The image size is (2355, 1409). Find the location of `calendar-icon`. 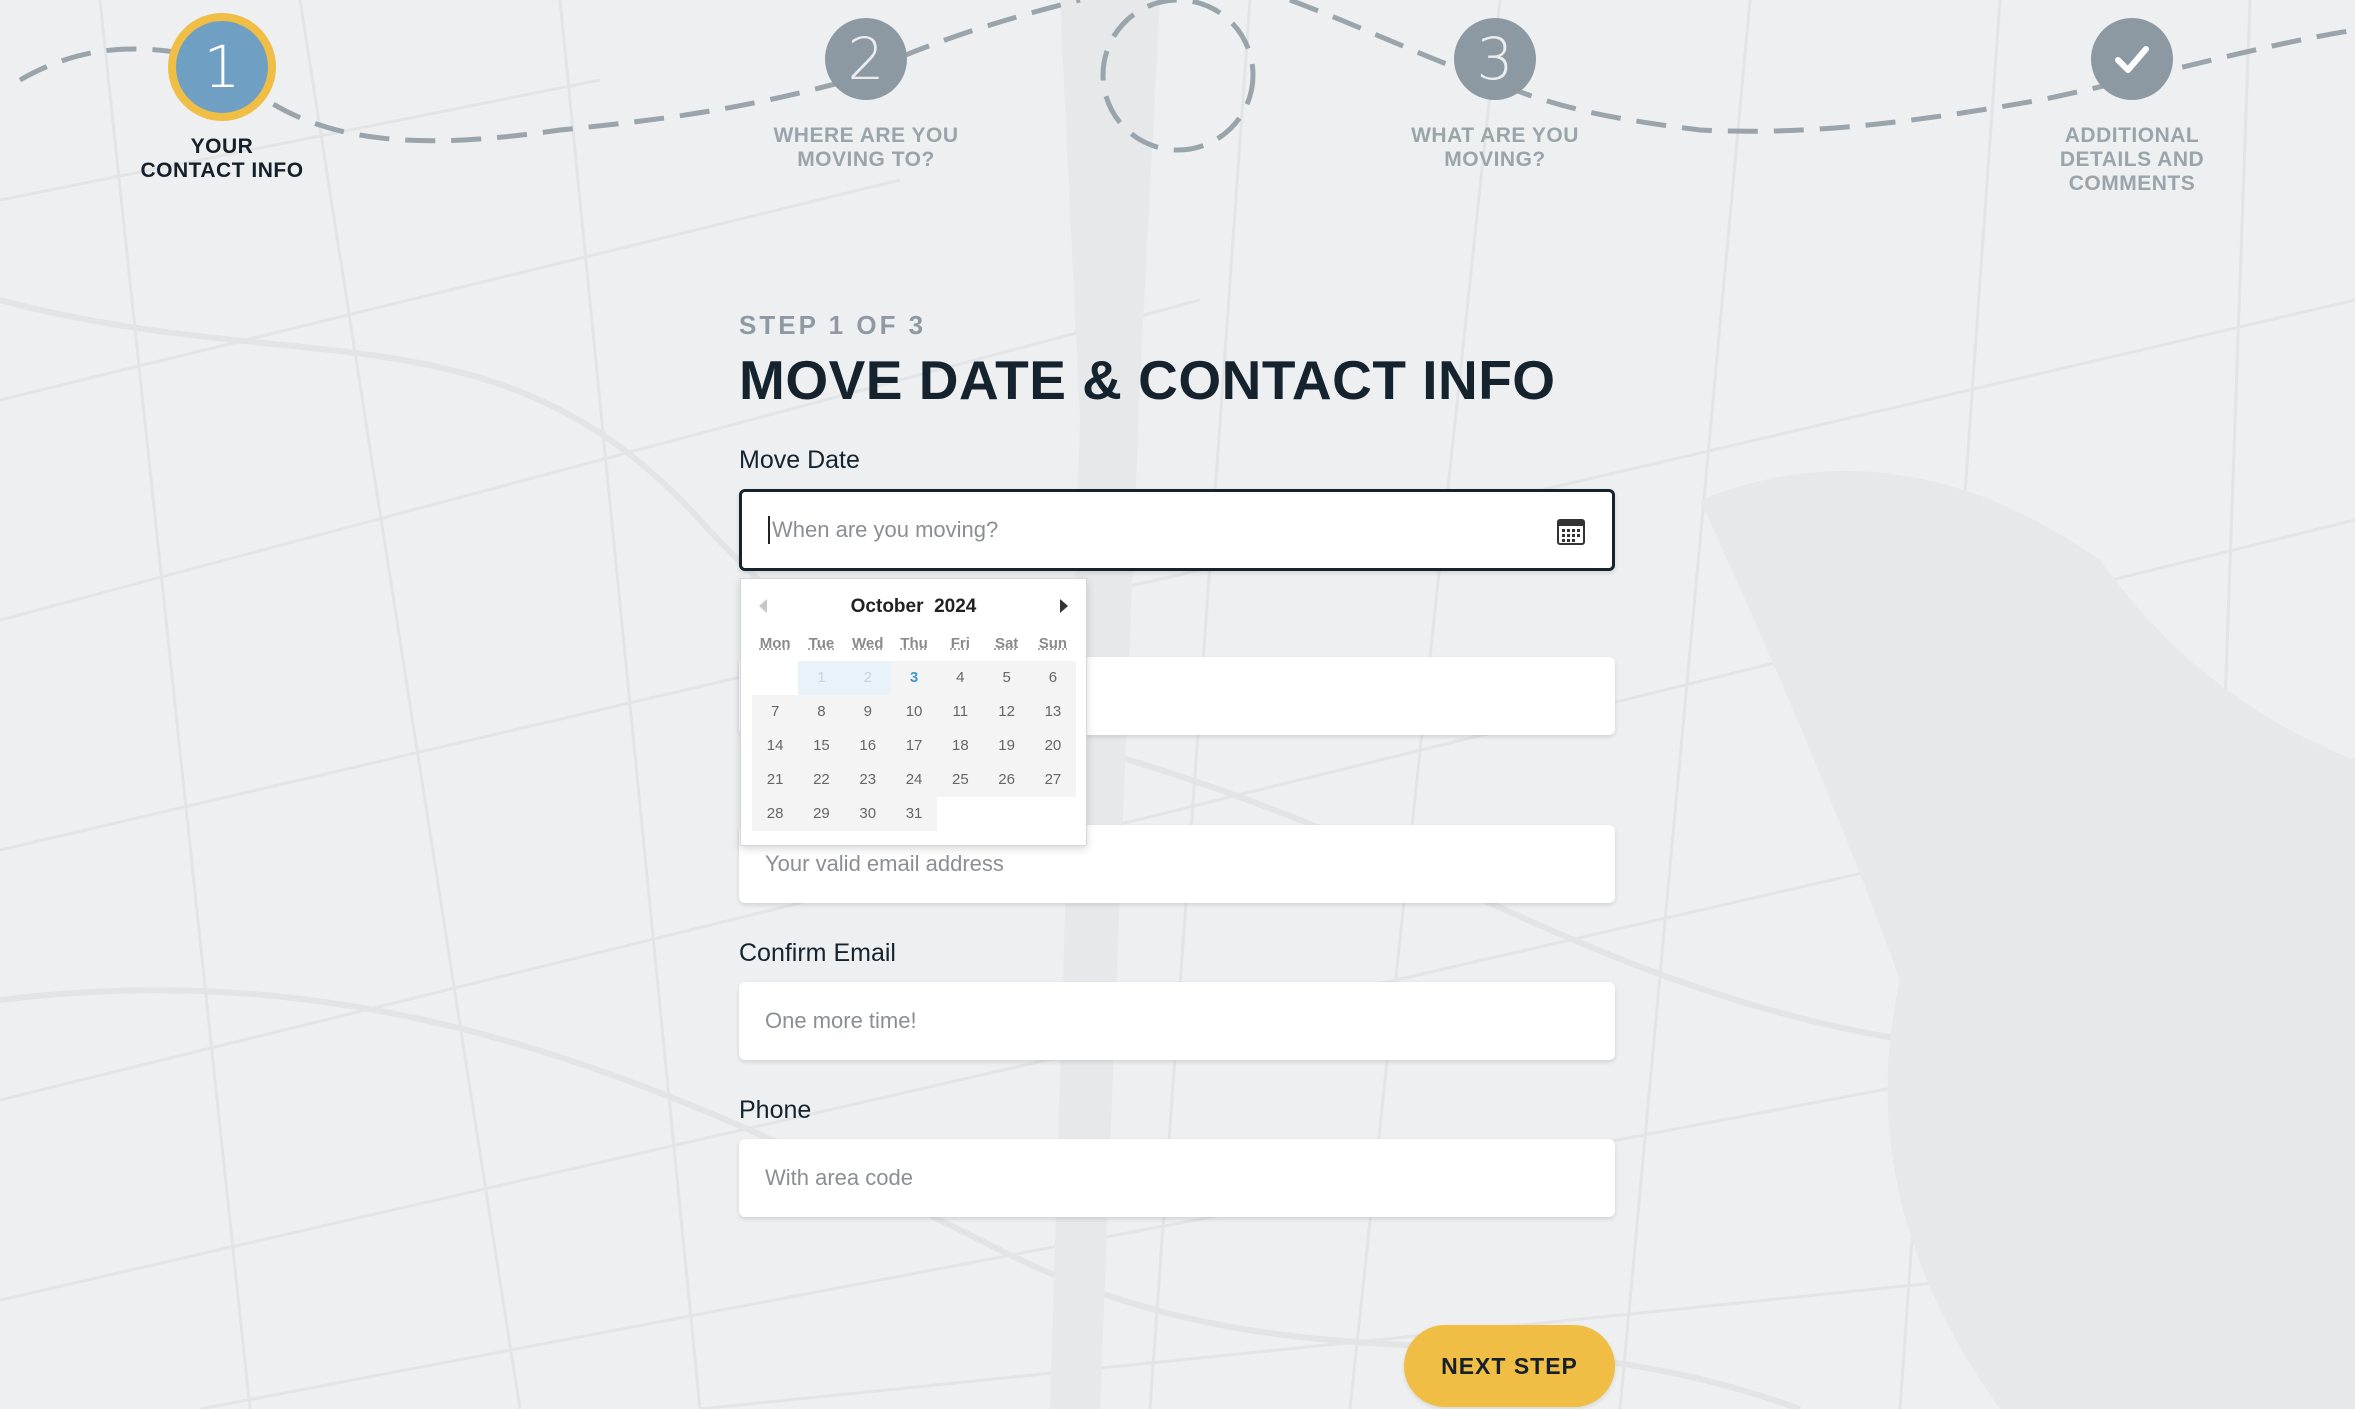

calendar-icon is located at coordinates (1571, 531).